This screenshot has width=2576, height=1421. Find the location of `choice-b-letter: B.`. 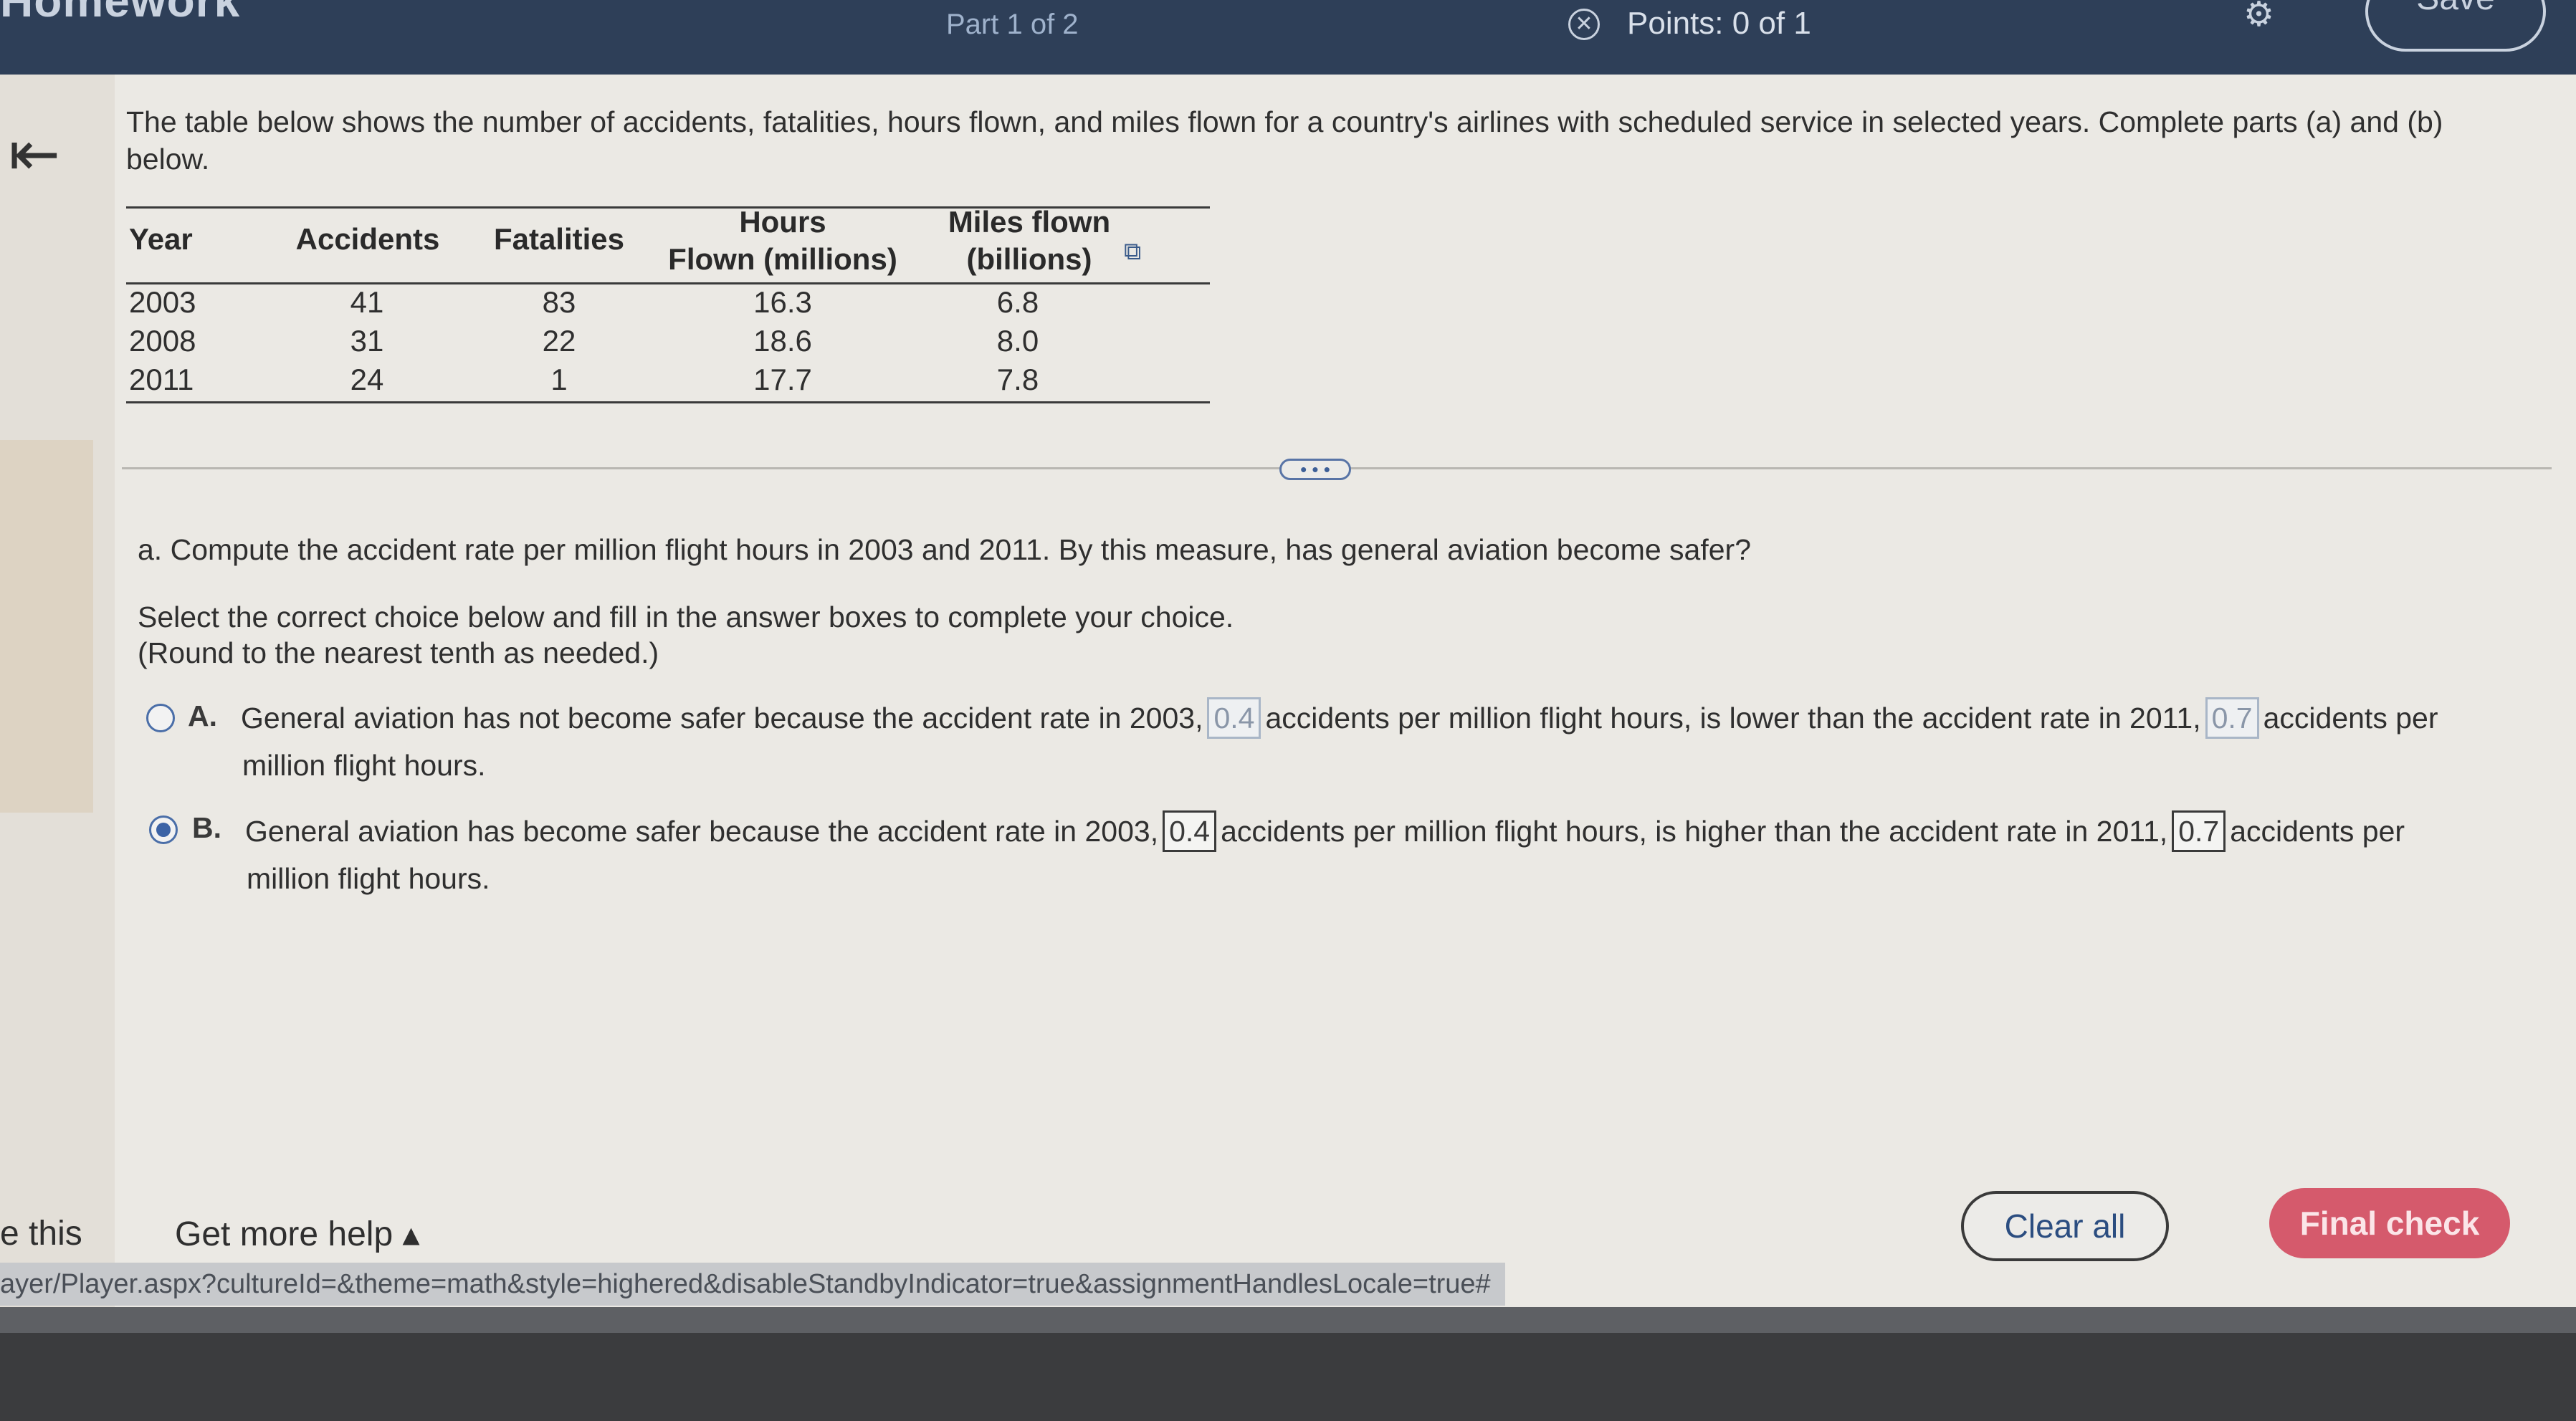

choice-b-letter: B. is located at coordinates (206, 827).